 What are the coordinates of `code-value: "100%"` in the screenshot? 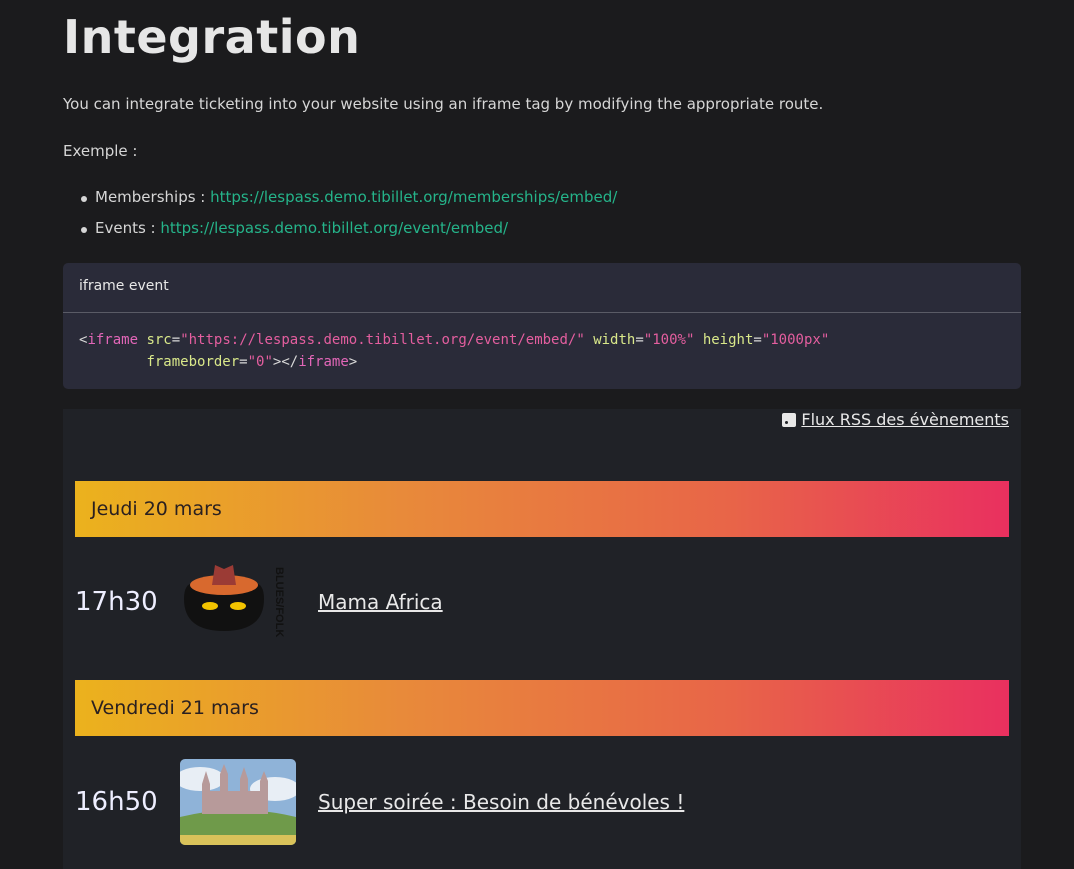 It's located at (669, 340).